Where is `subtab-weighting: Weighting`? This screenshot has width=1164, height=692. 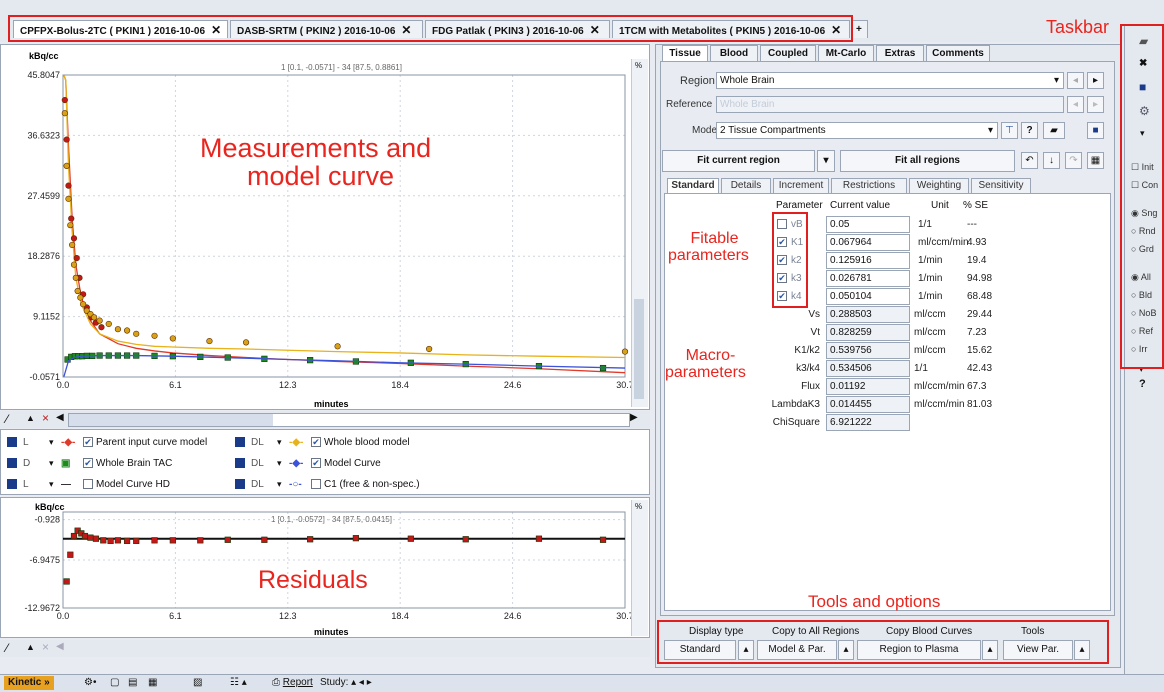 subtab-weighting: Weighting is located at coordinates (939, 185).